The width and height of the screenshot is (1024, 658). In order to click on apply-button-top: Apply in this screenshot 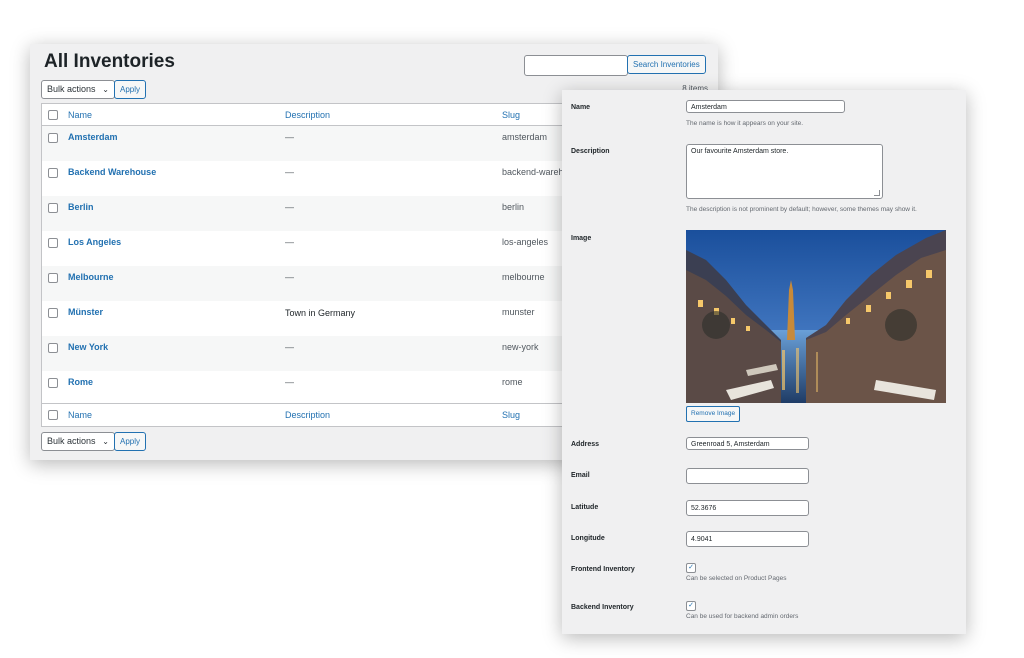, I will do `click(130, 89)`.